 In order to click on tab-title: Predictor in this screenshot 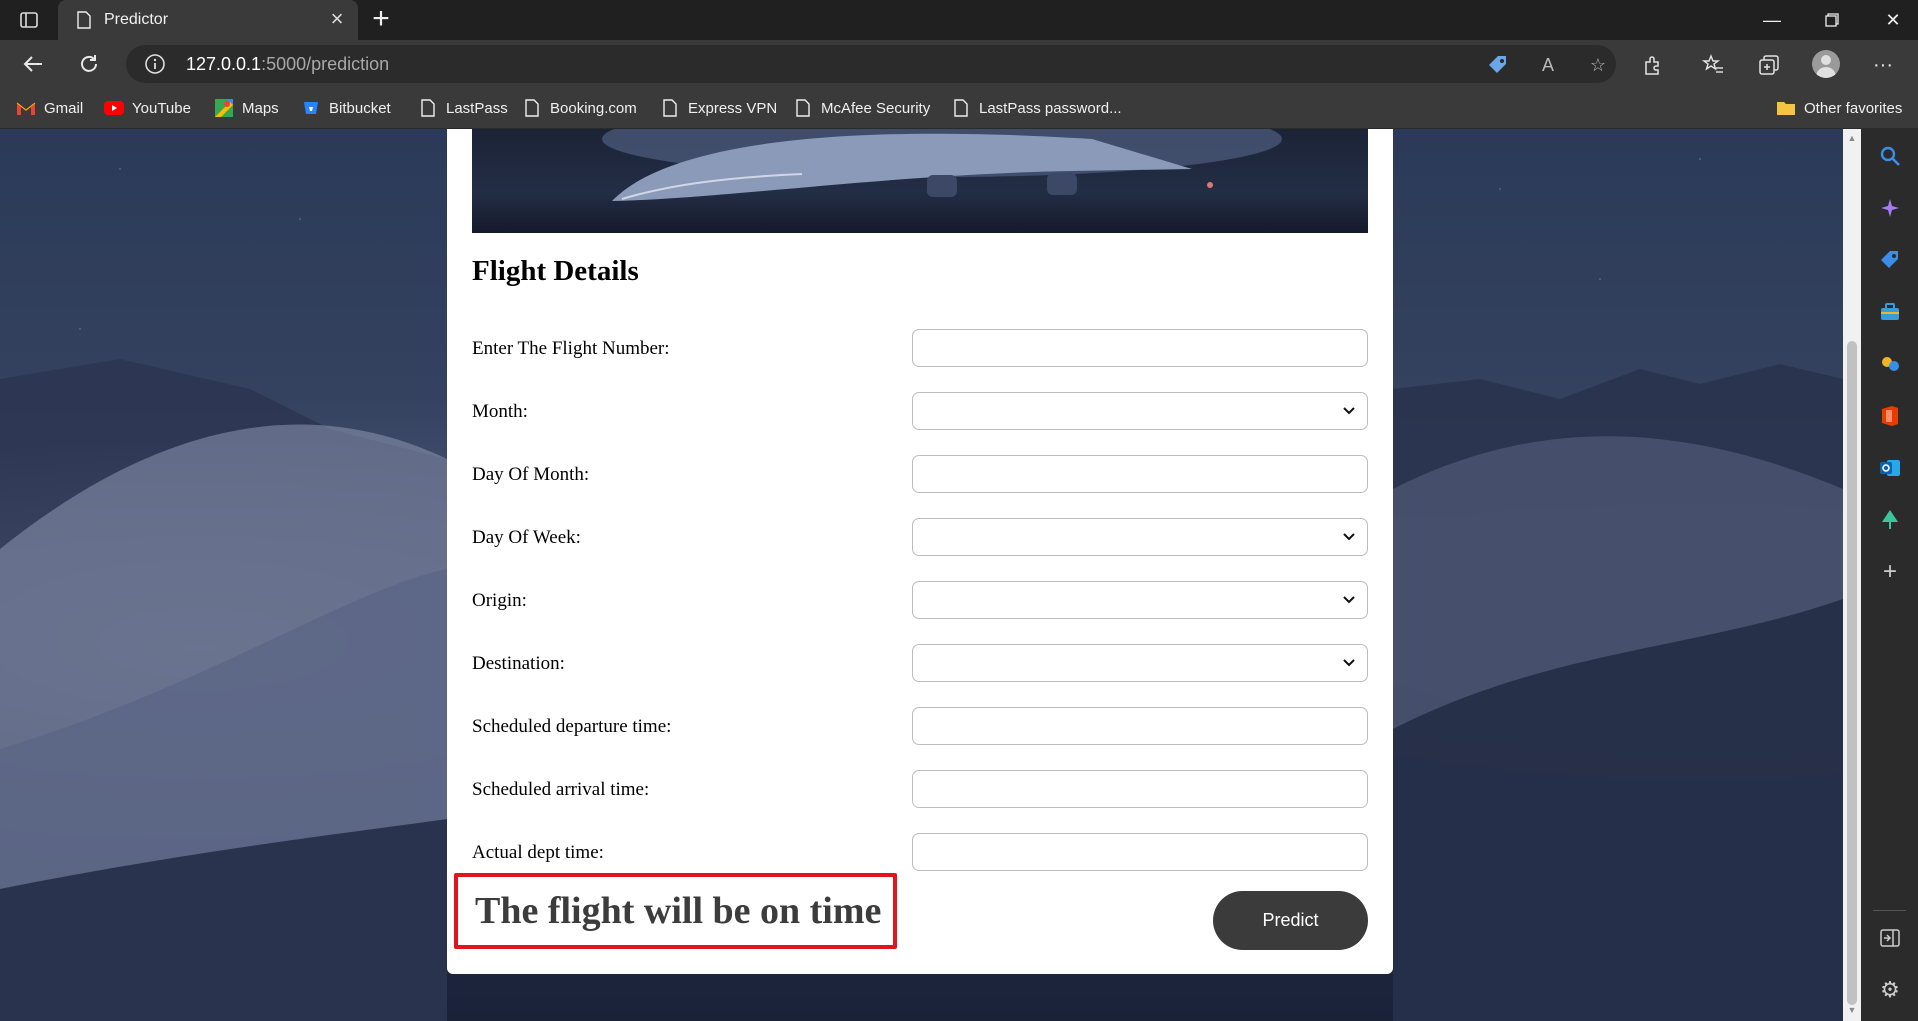, I will do `click(136, 19)`.